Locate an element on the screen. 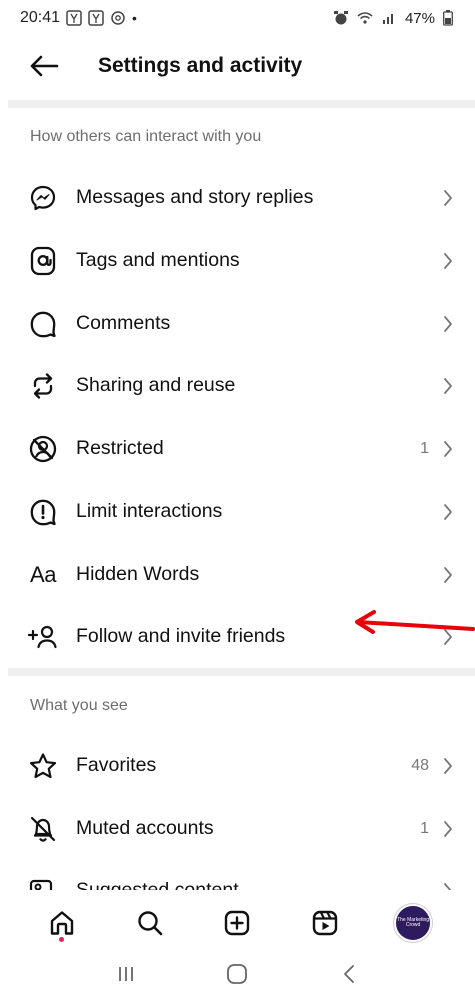 The image size is (475, 991). home-icon is located at coordinates (62, 923).